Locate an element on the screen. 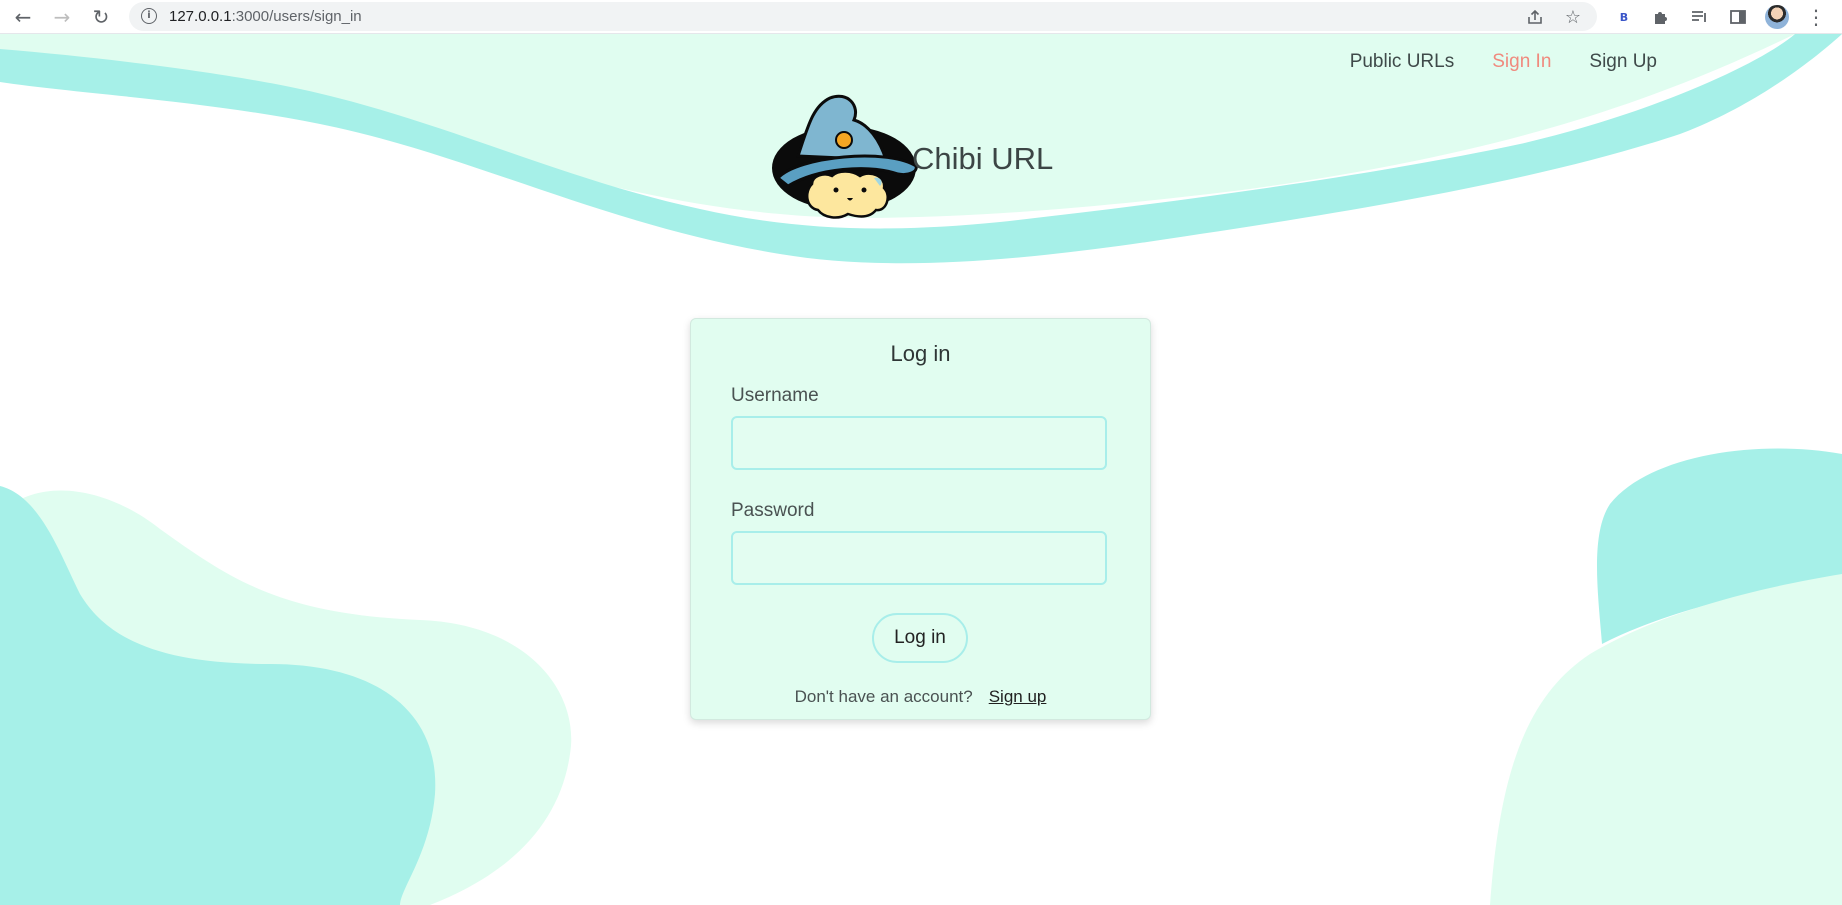 This screenshot has width=1842, height=905. password-input is located at coordinates (919, 558).